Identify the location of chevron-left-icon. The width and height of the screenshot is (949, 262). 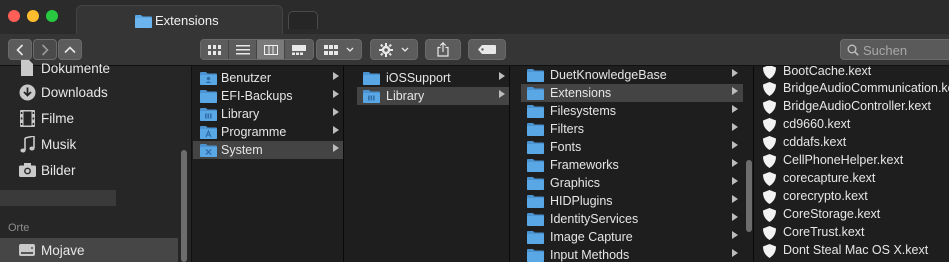
(20, 49).